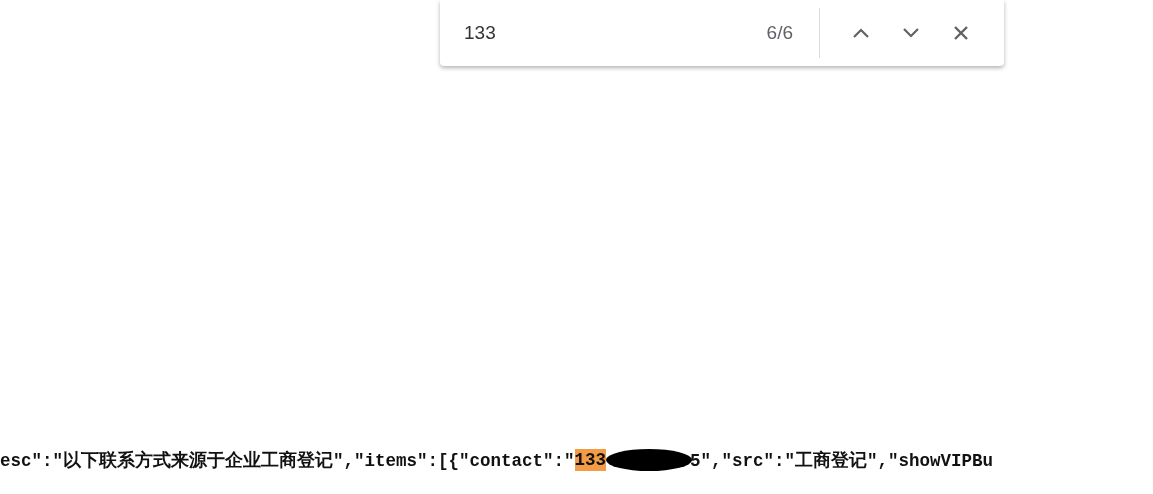  What do you see at coordinates (779, 33) in the screenshot?
I see `match-count: 6/6` at bounding box center [779, 33].